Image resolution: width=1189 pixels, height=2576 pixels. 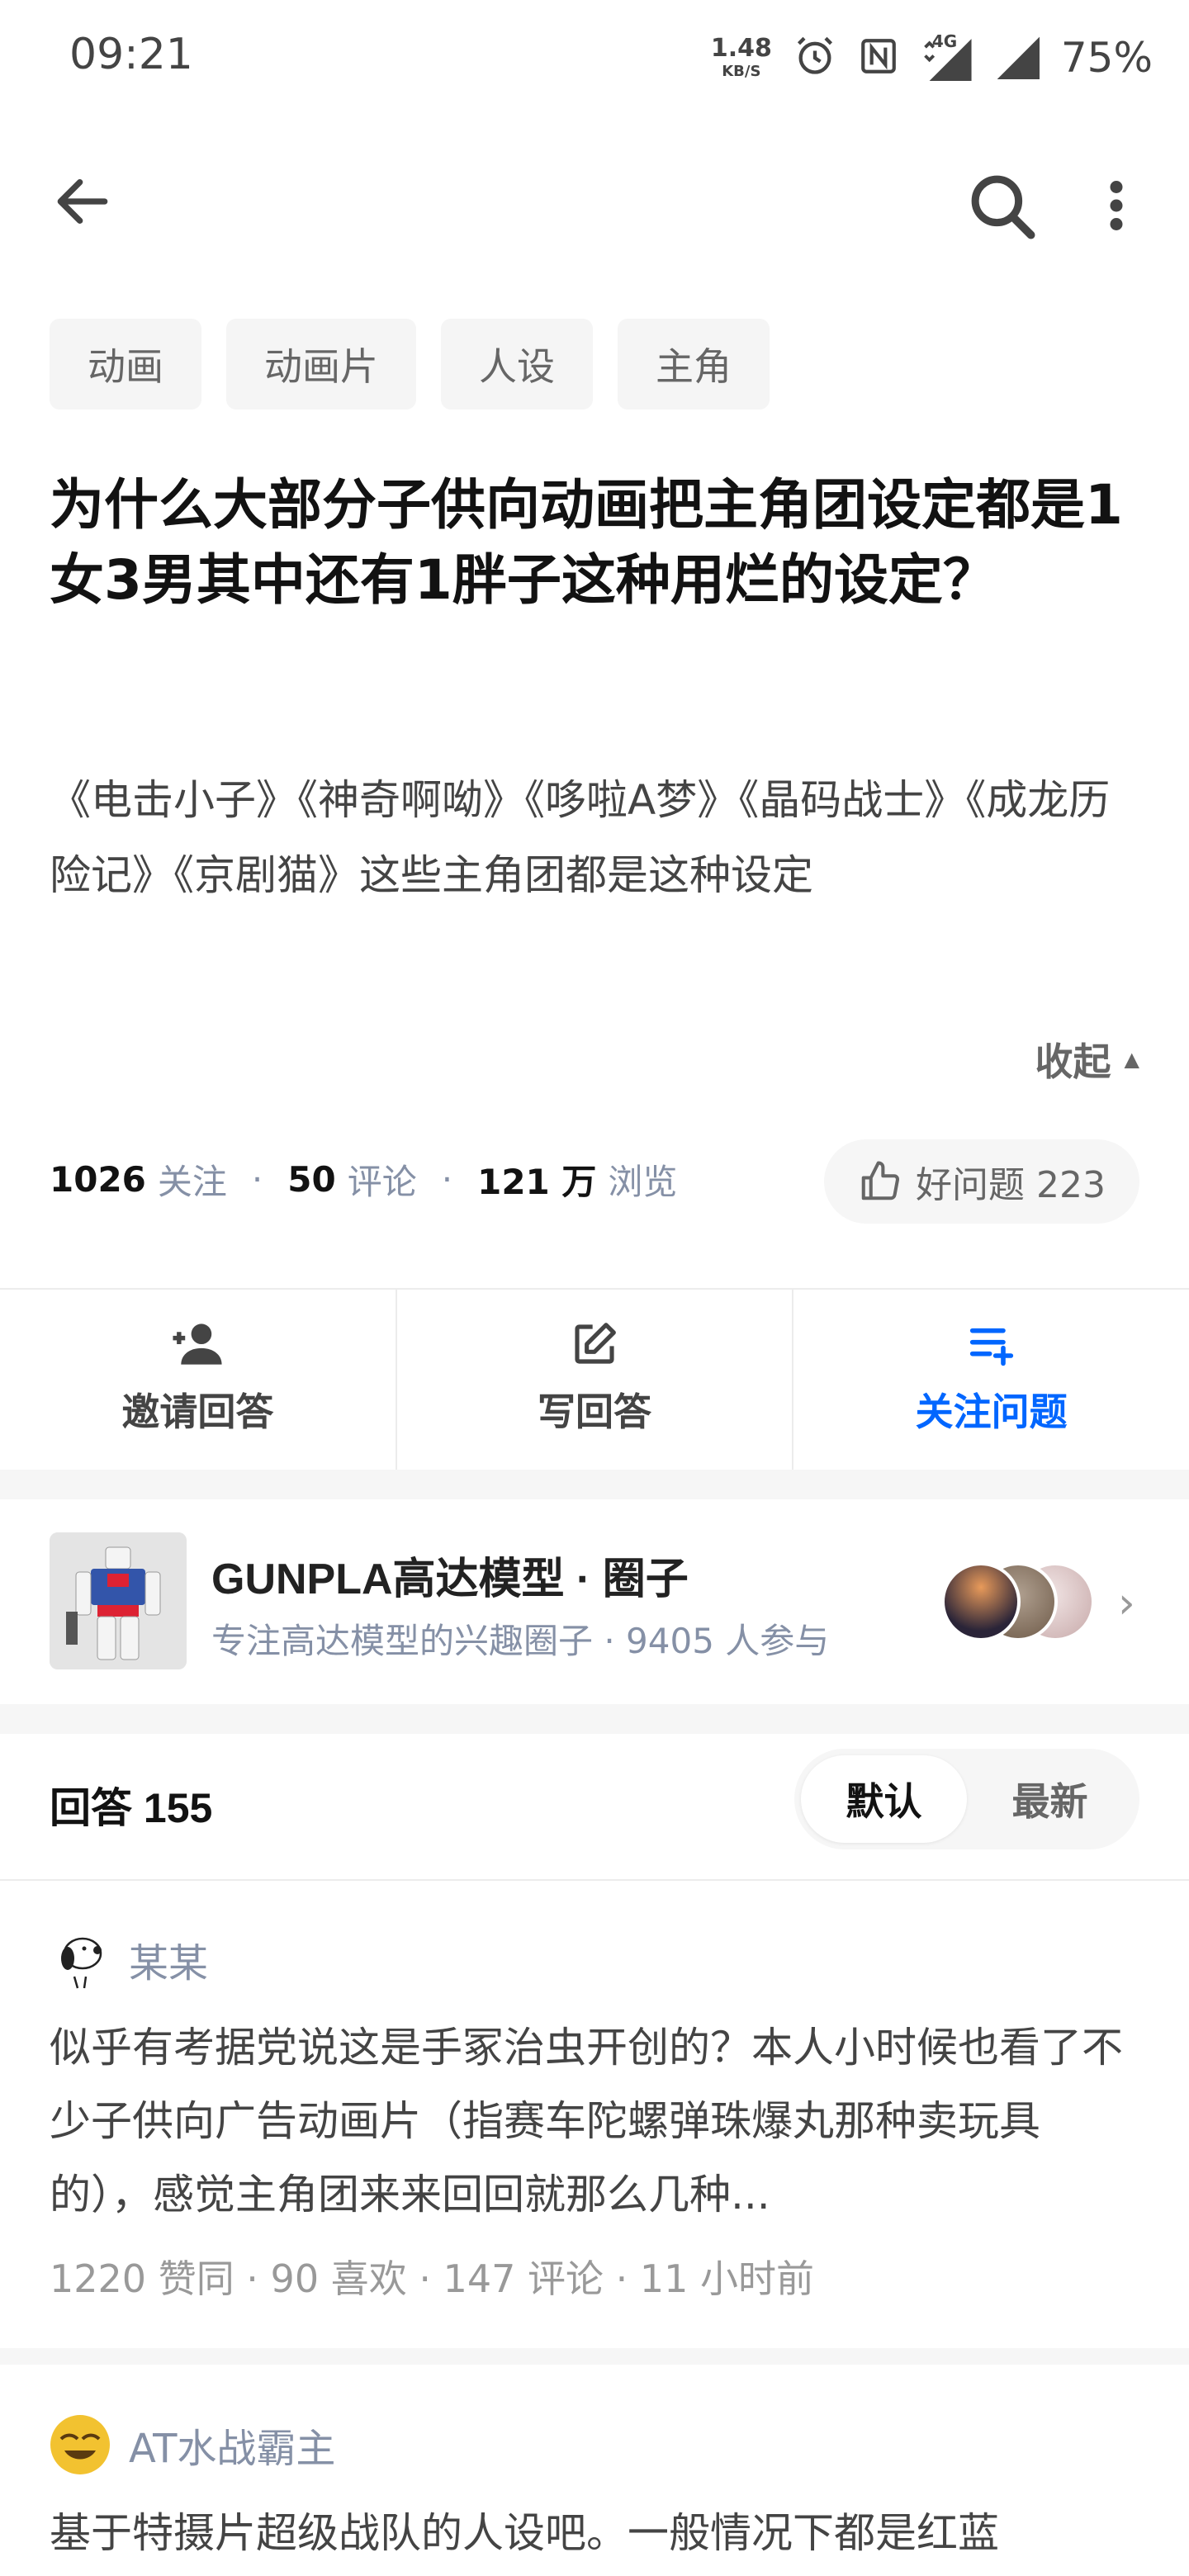 I want to click on thumbs-up-icon, so click(x=880, y=1180).